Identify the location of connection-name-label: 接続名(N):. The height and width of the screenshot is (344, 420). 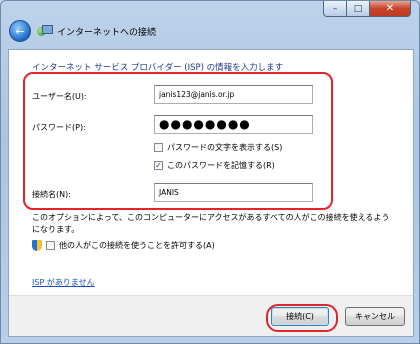
(51, 194).